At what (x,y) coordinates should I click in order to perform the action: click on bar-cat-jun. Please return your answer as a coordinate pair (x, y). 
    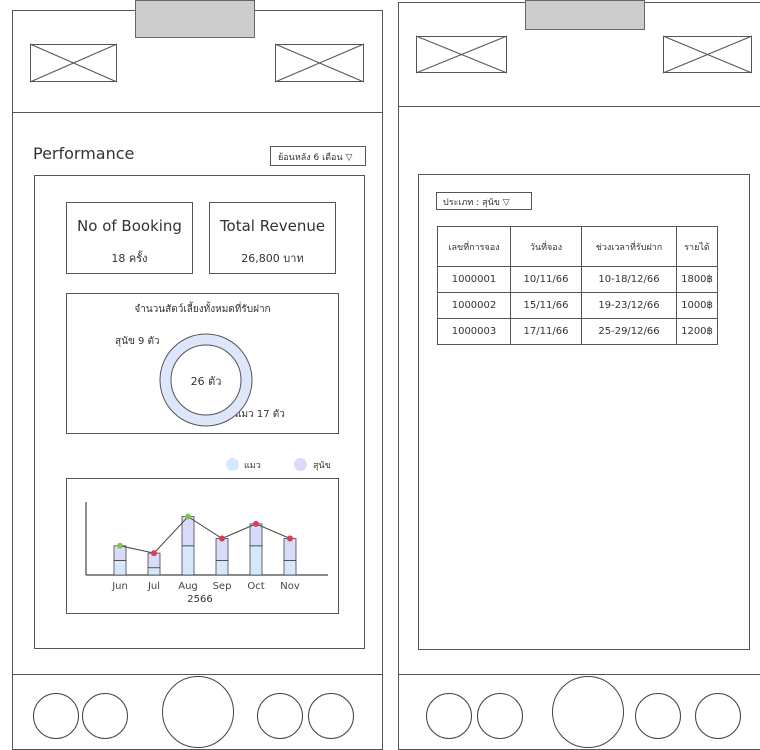
    Looking at the image, I should click on (120, 568).